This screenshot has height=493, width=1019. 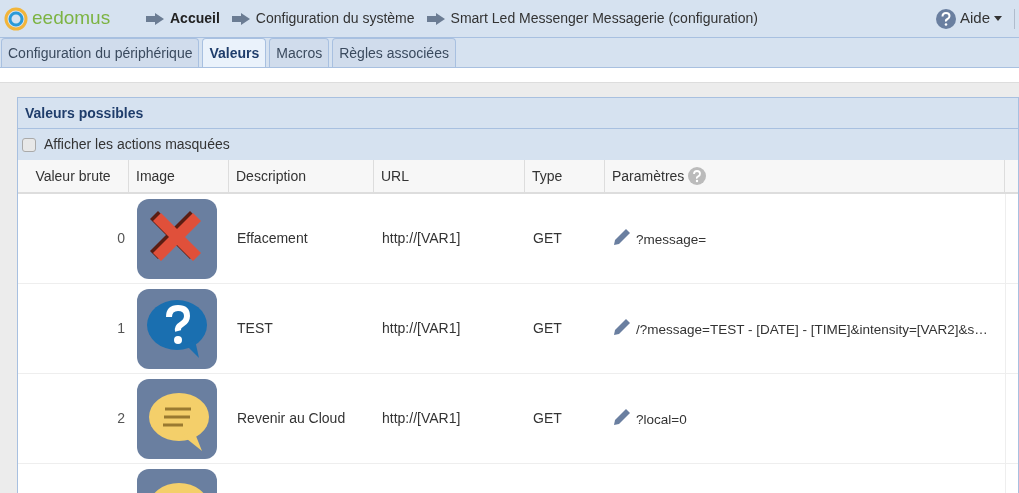 What do you see at coordinates (177, 418) in the screenshot?
I see `speech-bubble-icon` at bounding box center [177, 418].